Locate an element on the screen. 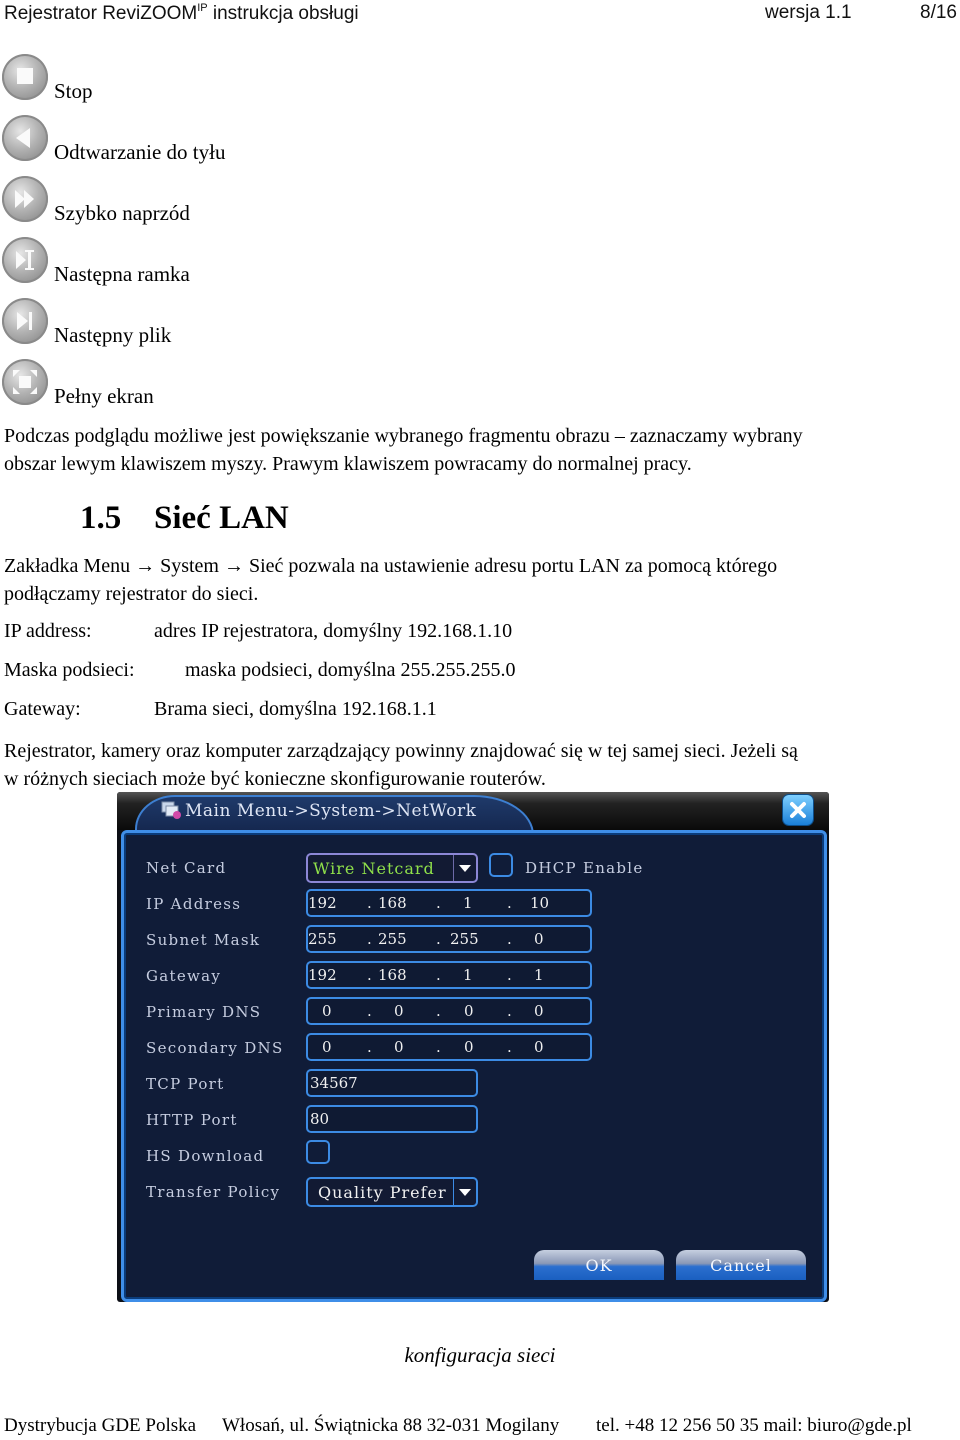 The height and width of the screenshot is (1440, 960). net-card-label: Net Card is located at coordinates (186, 868).